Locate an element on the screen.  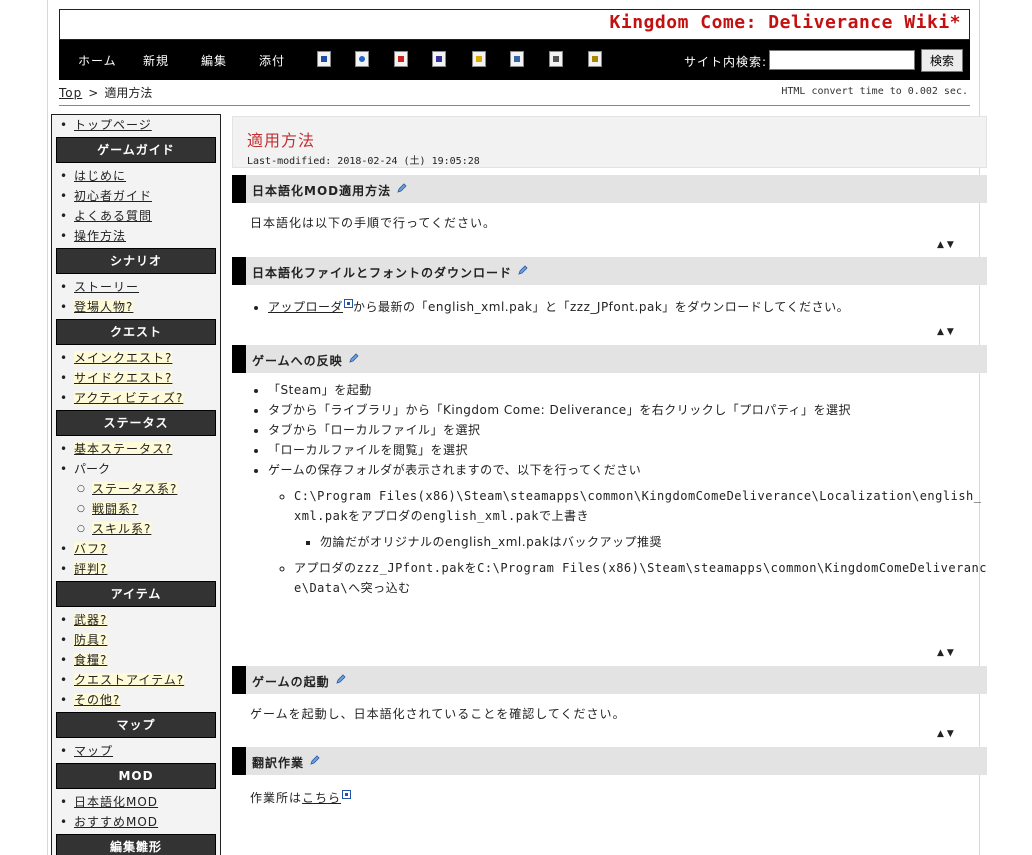
sidebar-item: 初心者ガイド is located at coordinates (140, 196).